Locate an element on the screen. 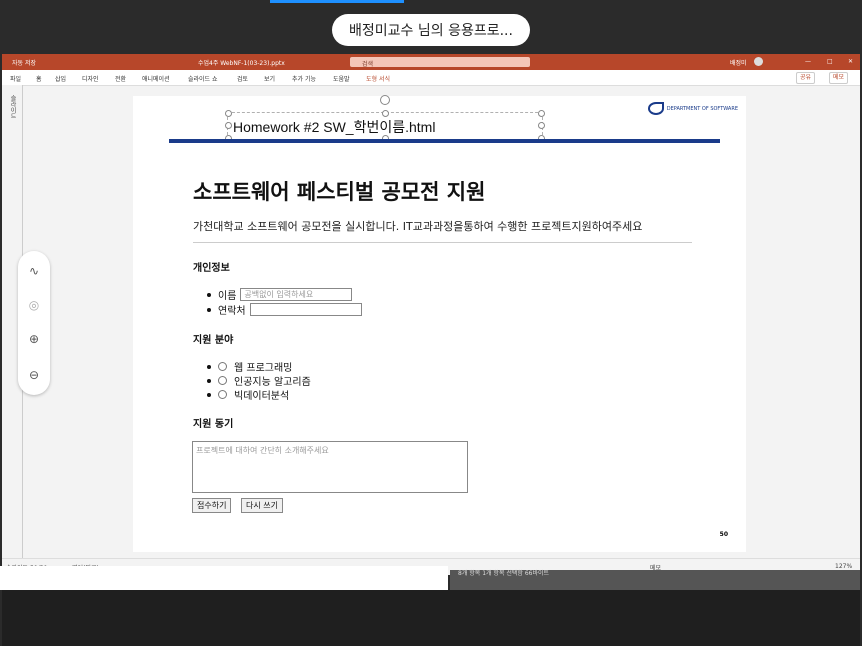 This screenshot has width=862, height=646. maximize-icon: □ is located at coordinates (830, 61).